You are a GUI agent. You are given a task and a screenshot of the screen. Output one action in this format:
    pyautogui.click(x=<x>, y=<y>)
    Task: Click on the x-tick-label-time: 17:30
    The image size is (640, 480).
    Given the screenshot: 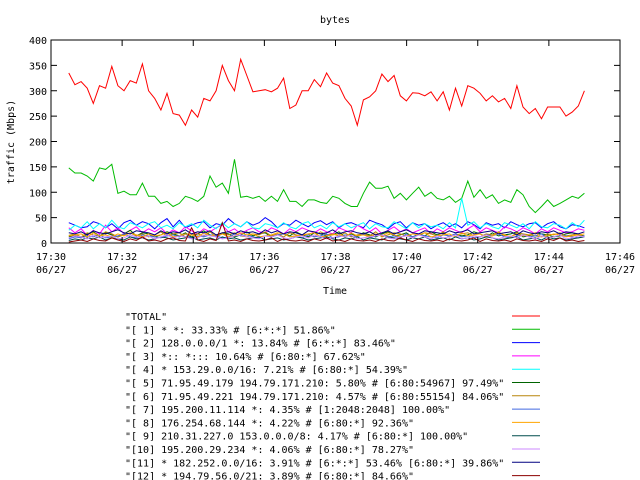 What is the action you would take?
    pyautogui.click(x=51, y=257)
    